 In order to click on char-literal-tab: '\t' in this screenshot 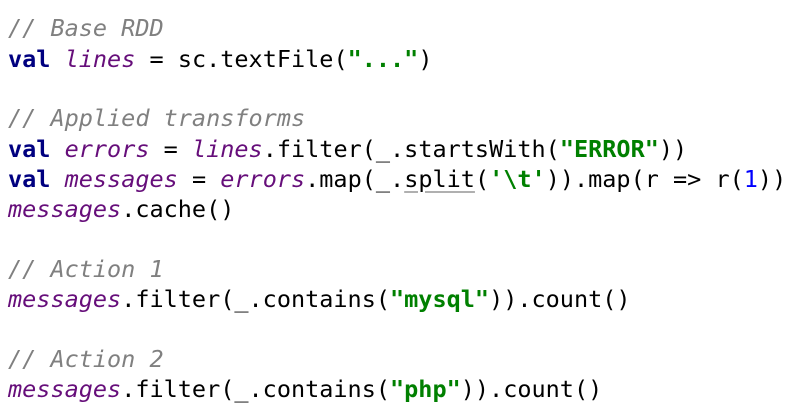, I will do `click(517, 179)`.